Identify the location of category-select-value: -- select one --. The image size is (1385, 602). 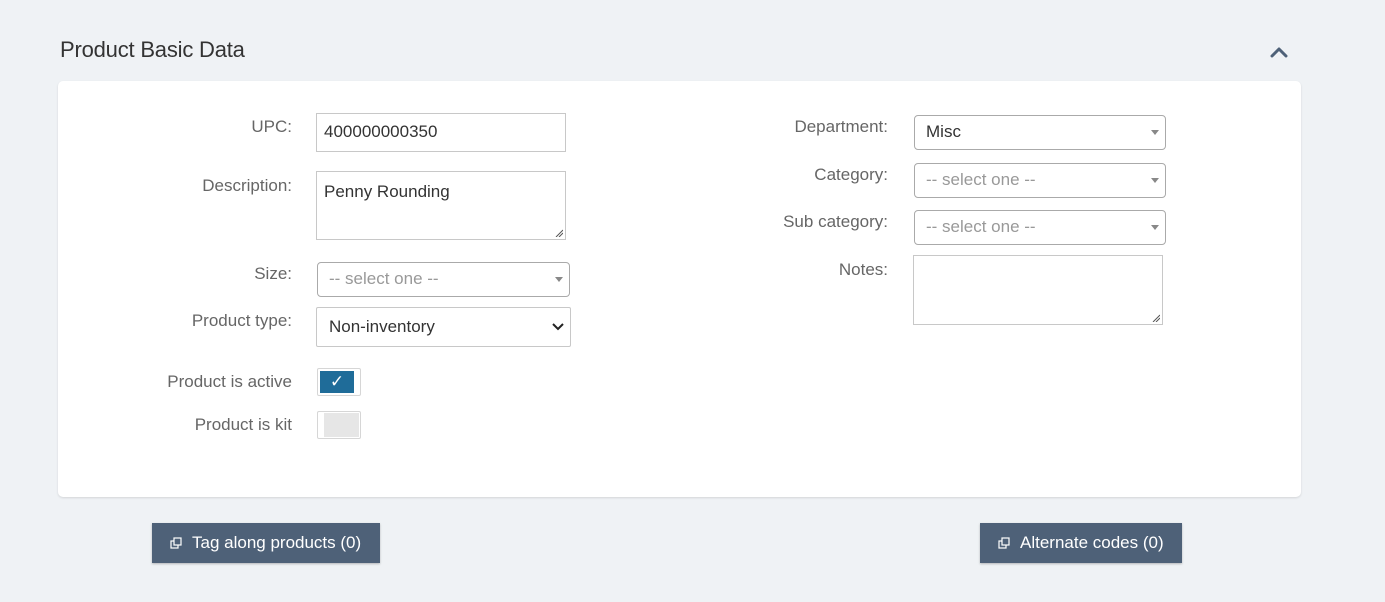
(981, 179).